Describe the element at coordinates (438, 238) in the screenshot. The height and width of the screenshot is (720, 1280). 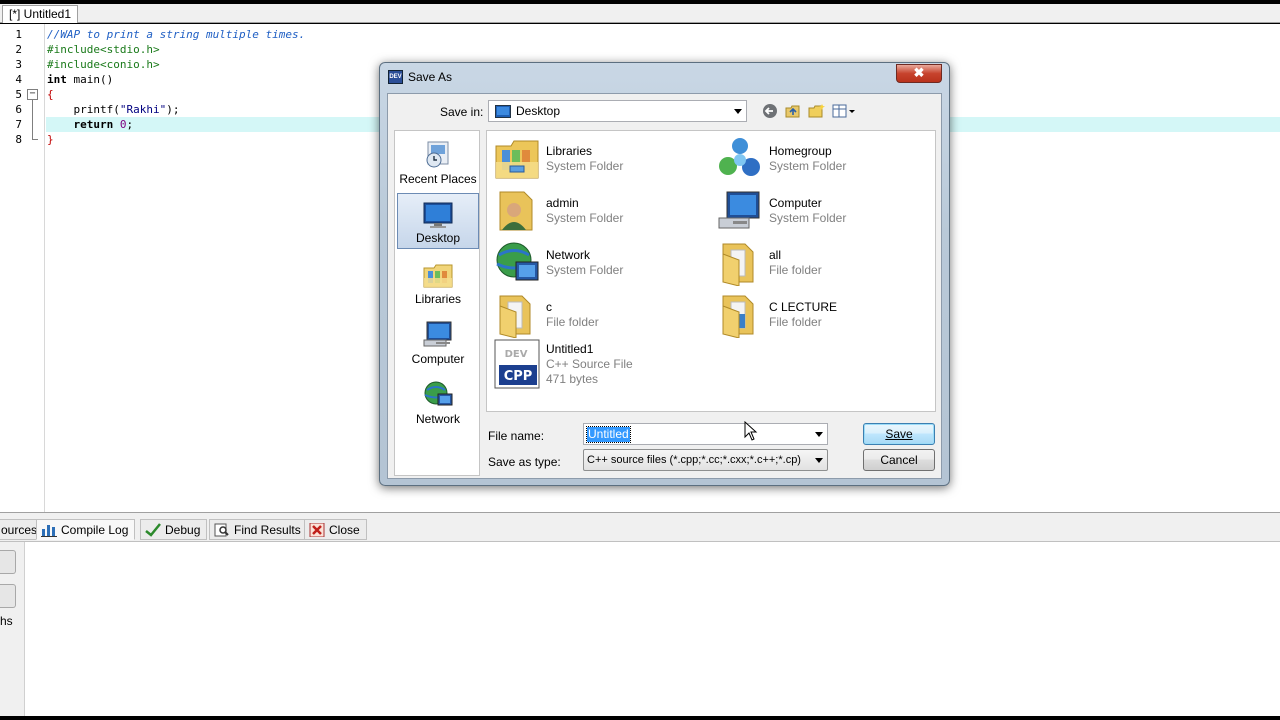
I see `place-label: Desktop` at that location.